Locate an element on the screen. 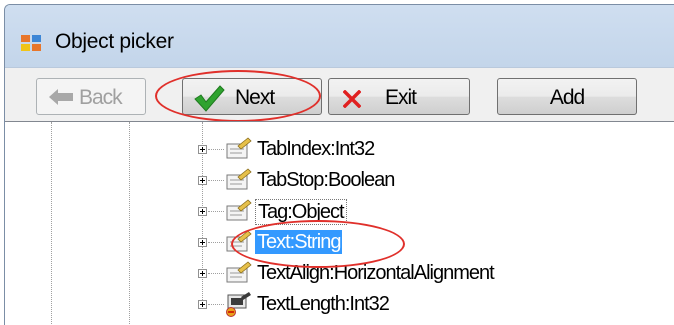  add-button-label: Add is located at coordinates (567, 97).